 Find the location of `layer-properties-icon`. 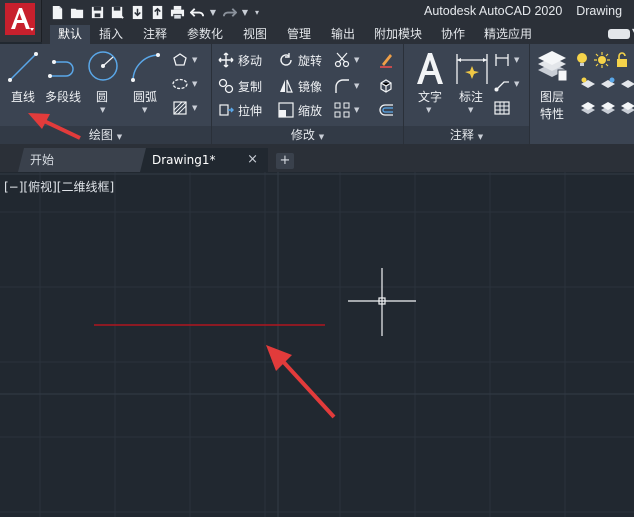

layer-properties-icon is located at coordinates (552, 66).